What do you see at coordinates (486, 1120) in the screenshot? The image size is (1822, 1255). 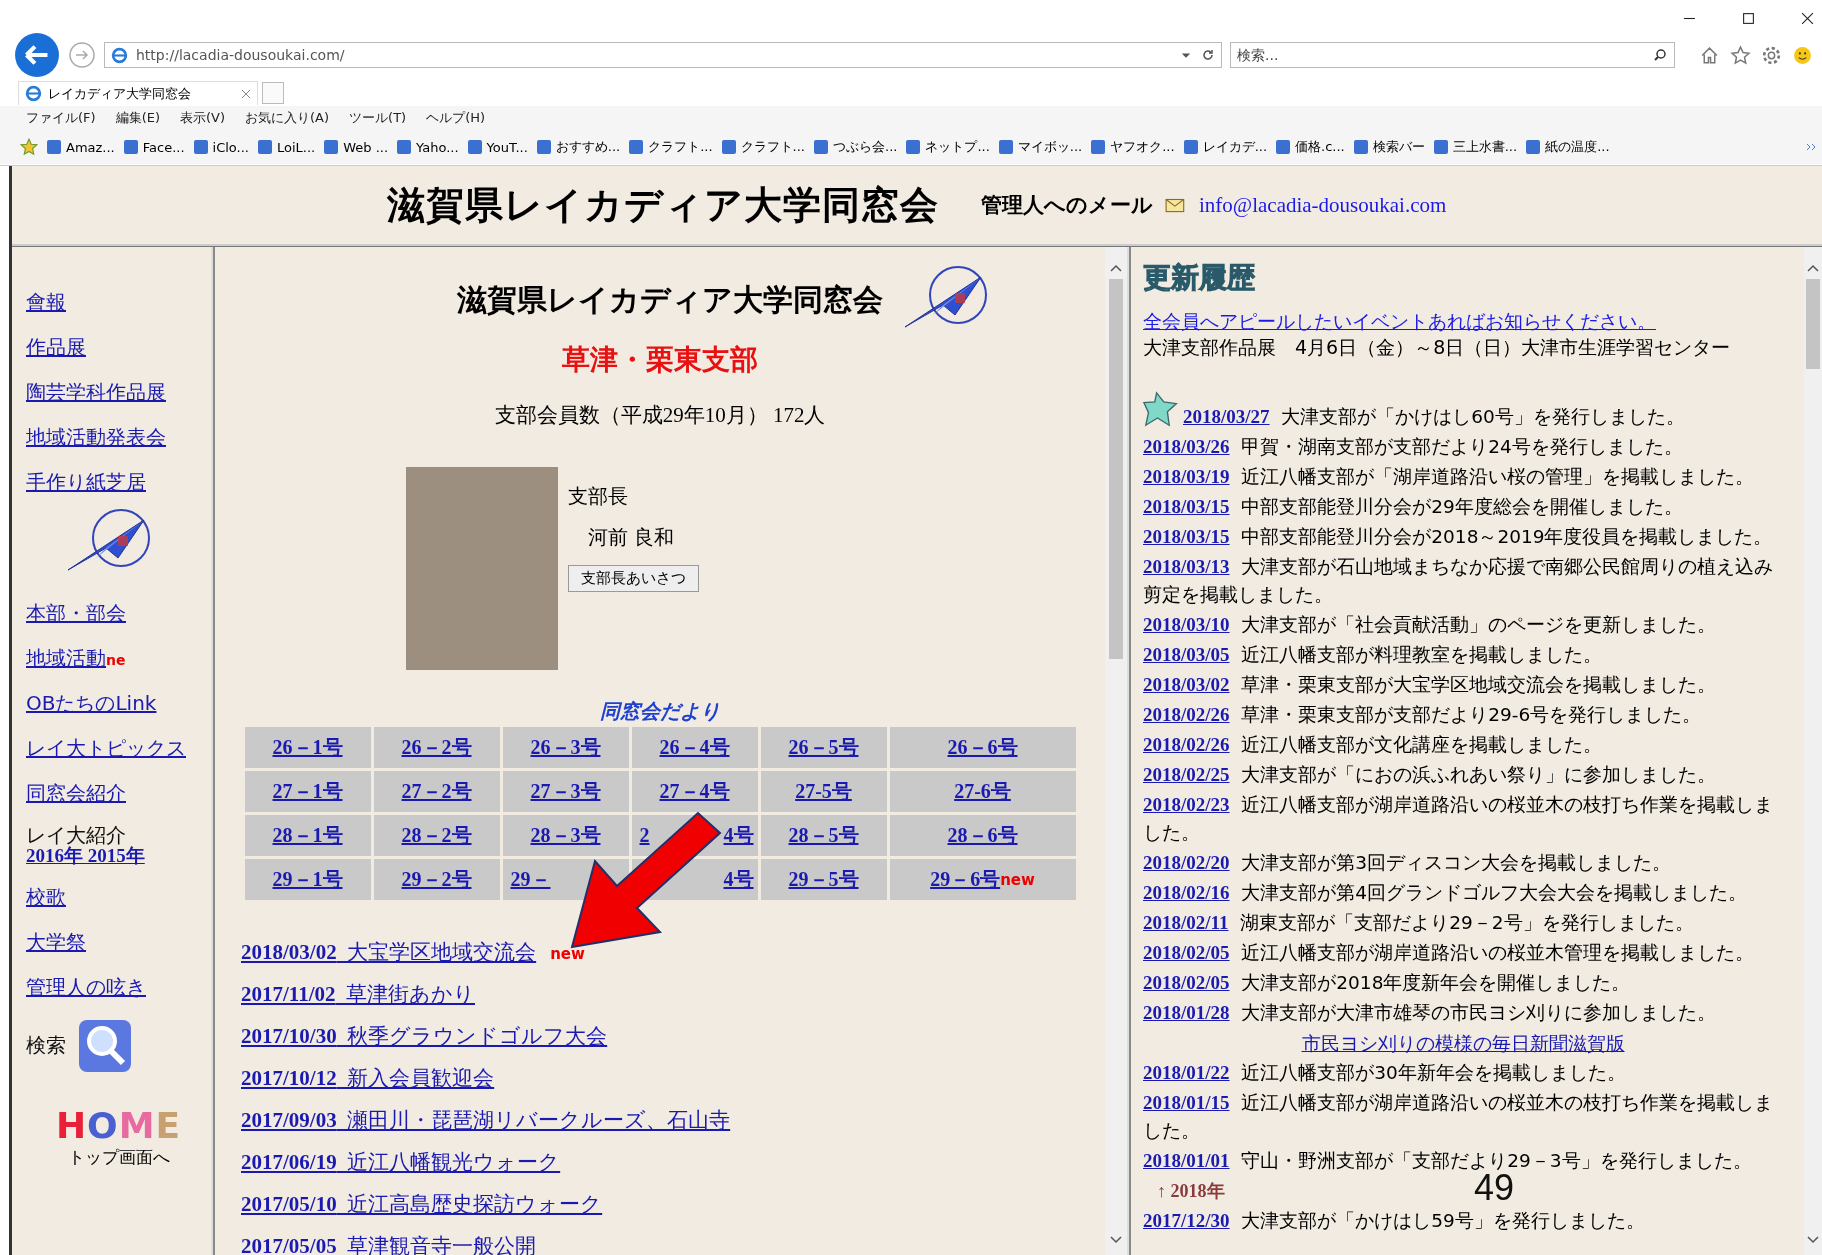 I see `event-link: 2017/09/03 瀬田川・琵琶湖リバークルーズ、石山寺` at bounding box center [486, 1120].